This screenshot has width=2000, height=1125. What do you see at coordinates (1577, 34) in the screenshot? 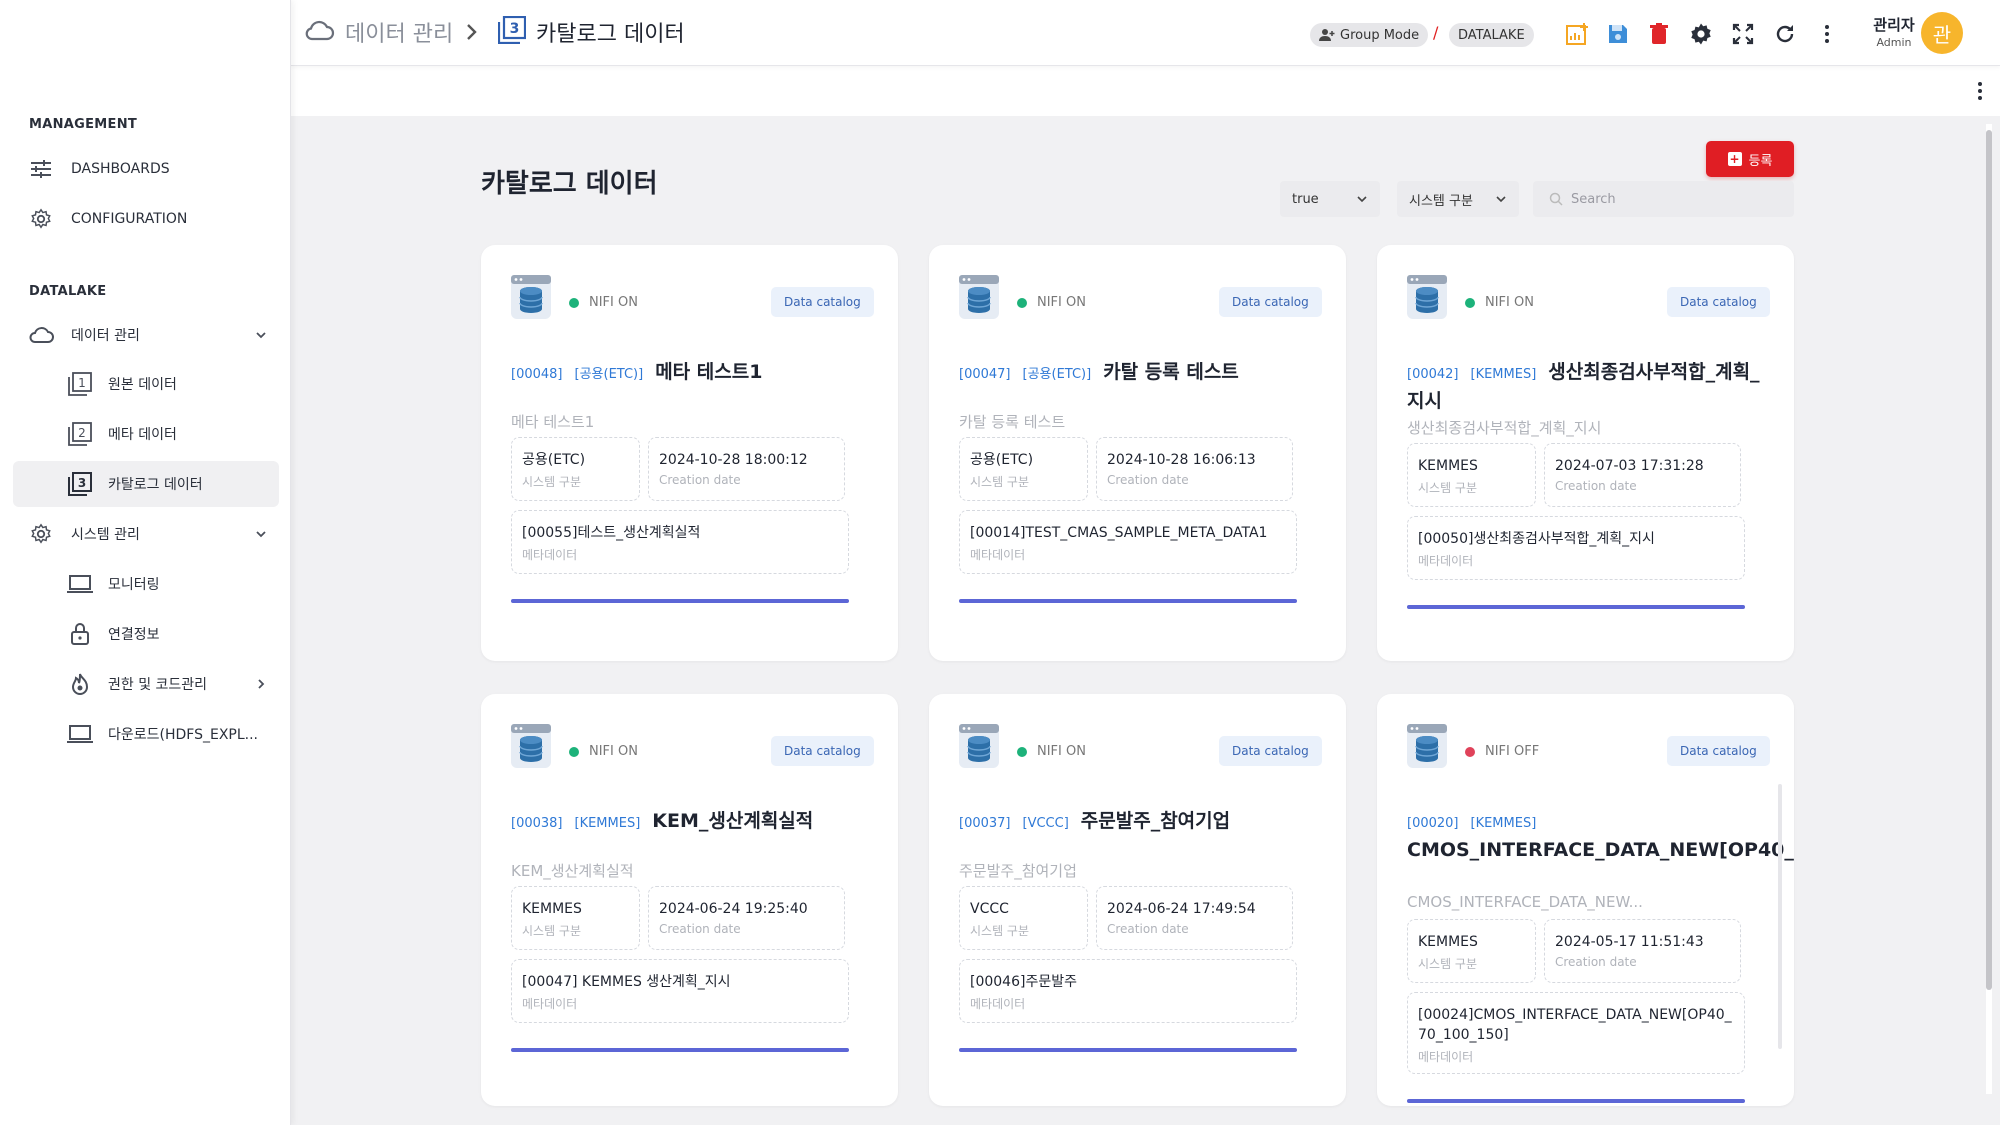
I see `add-chart-icon` at bounding box center [1577, 34].